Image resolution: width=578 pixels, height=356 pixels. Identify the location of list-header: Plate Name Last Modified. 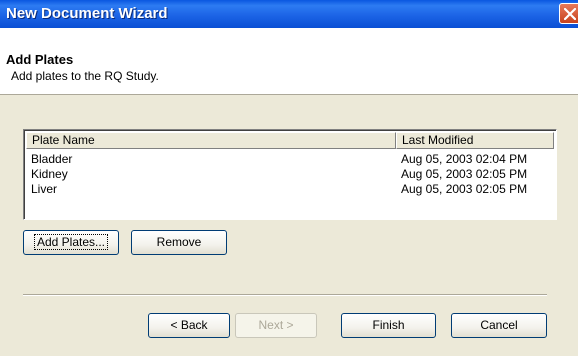
(290, 141).